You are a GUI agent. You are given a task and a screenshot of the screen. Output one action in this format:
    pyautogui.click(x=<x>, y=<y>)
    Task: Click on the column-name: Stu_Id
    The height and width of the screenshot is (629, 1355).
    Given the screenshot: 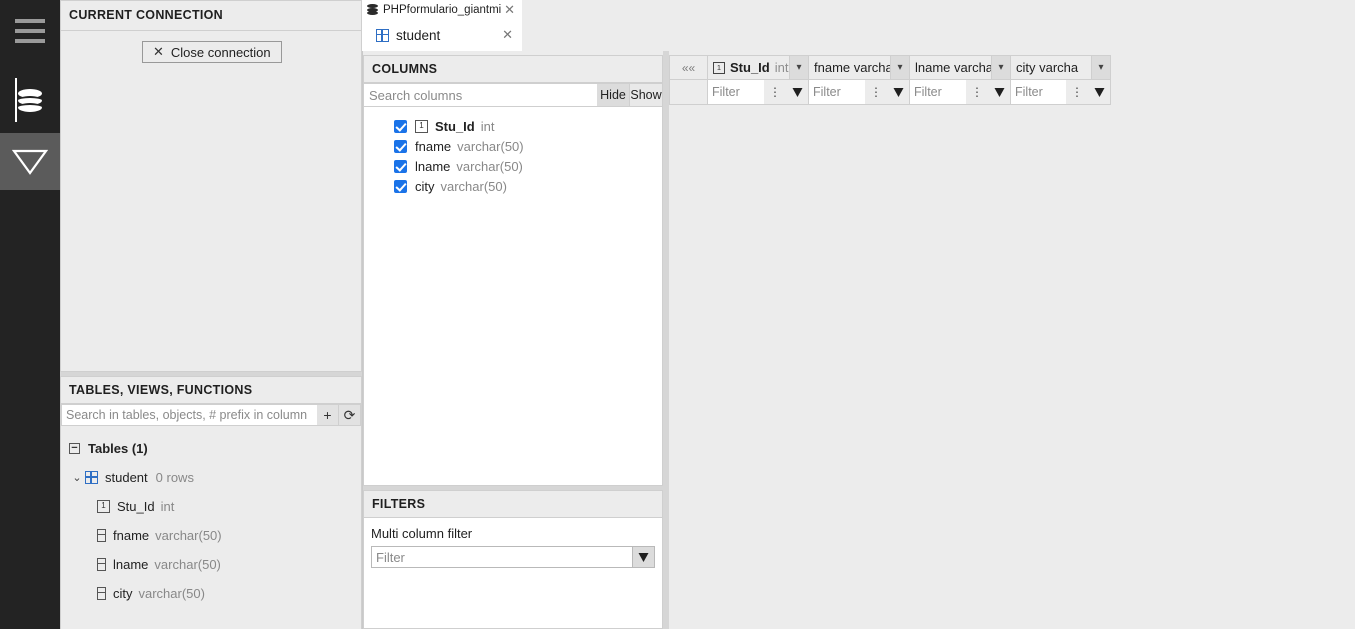 What is the action you would take?
    pyautogui.click(x=455, y=126)
    